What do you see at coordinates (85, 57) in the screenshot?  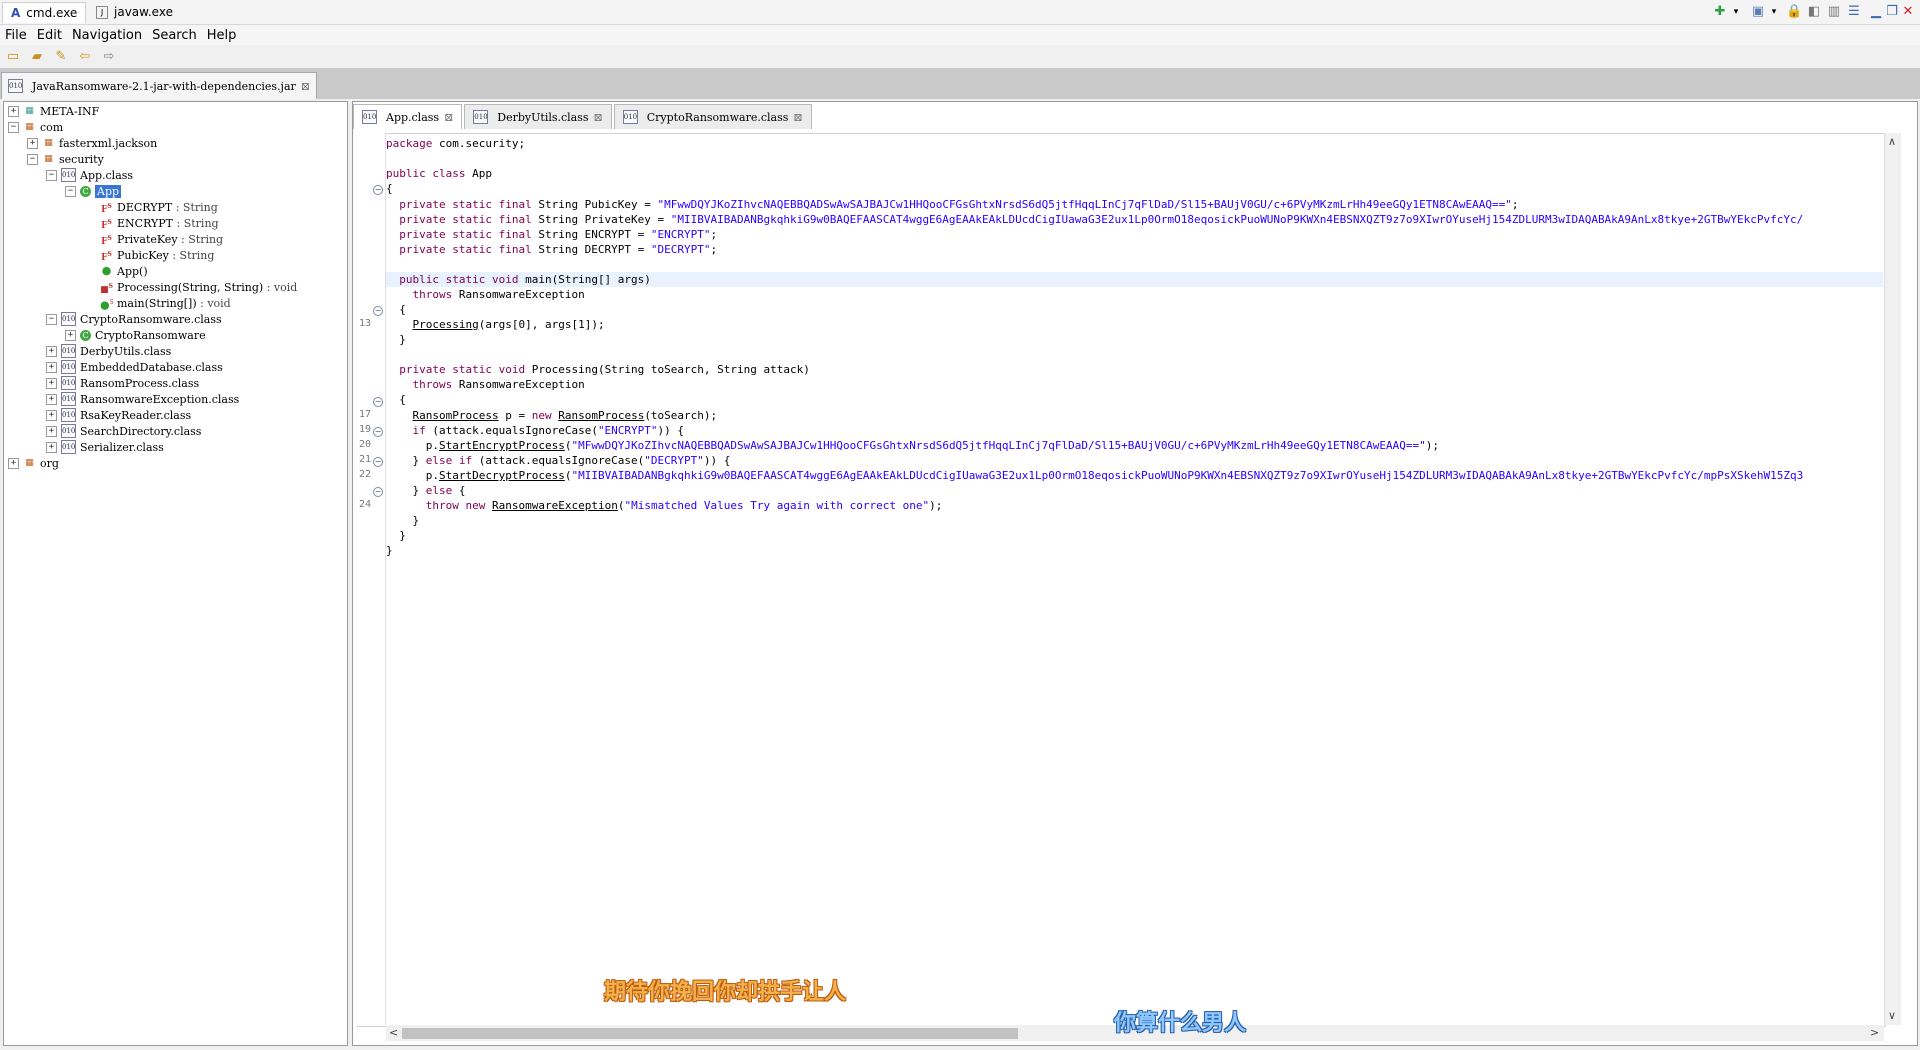 I see `back-icon: ⇦` at bounding box center [85, 57].